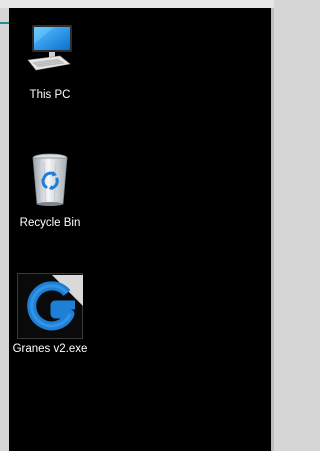 The width and height of the screenshot is (320, 451). What do you see at coordinates (50, 95) in the screenshot?
I see `desktop-icon-label: This PC` at bounding box center [50, 95].